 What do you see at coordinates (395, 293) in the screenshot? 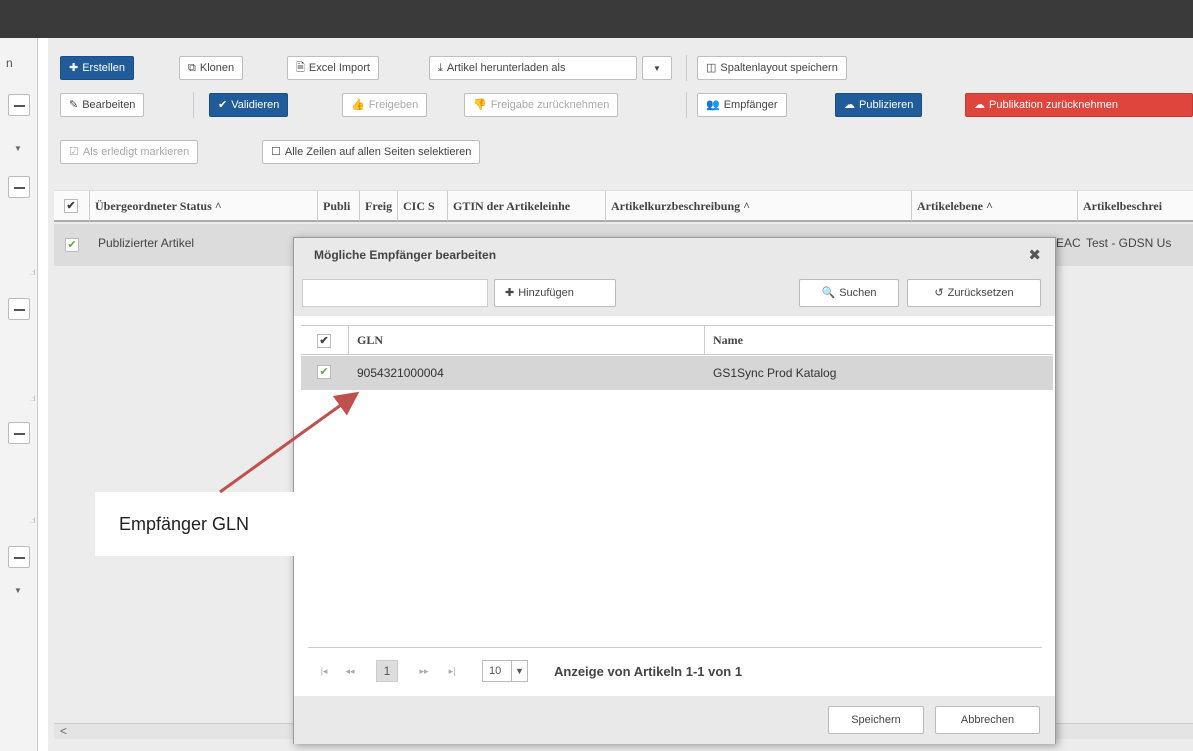
I see `search-input` at bounding box center [395, 293].